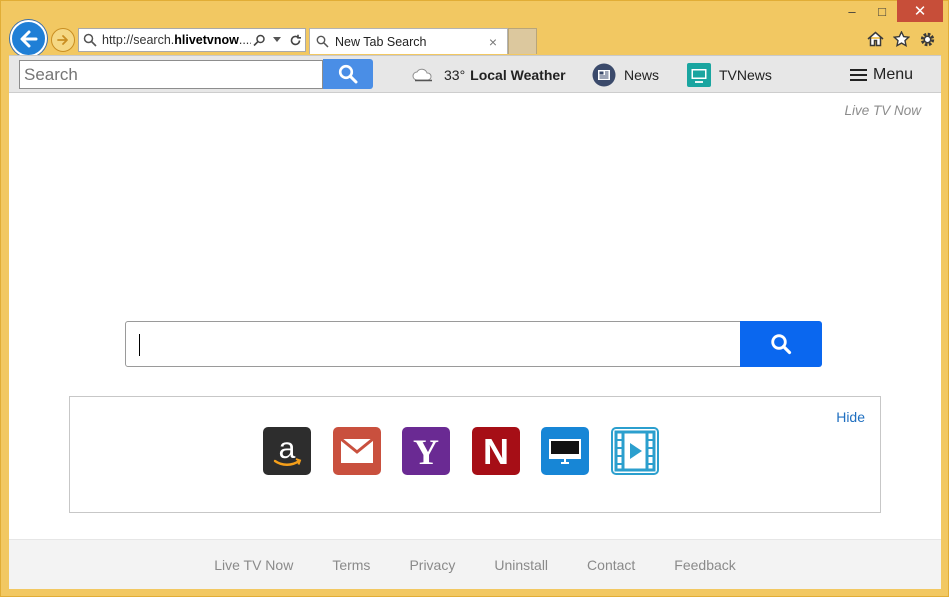  What do you see at coordinates (518, 75) in the screenshot?
I see `weather-label: Local Weather` at bounding box center [518, 75].